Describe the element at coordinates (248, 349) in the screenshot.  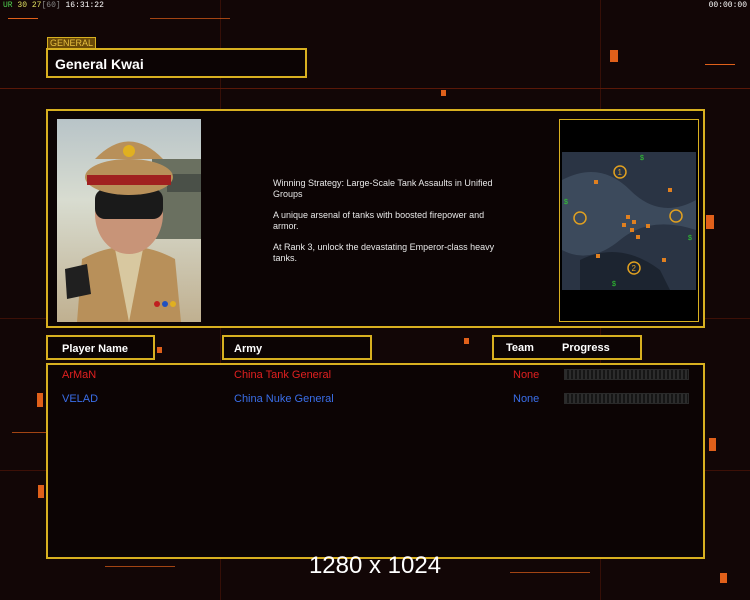
I see `army-header: Army` at that location.